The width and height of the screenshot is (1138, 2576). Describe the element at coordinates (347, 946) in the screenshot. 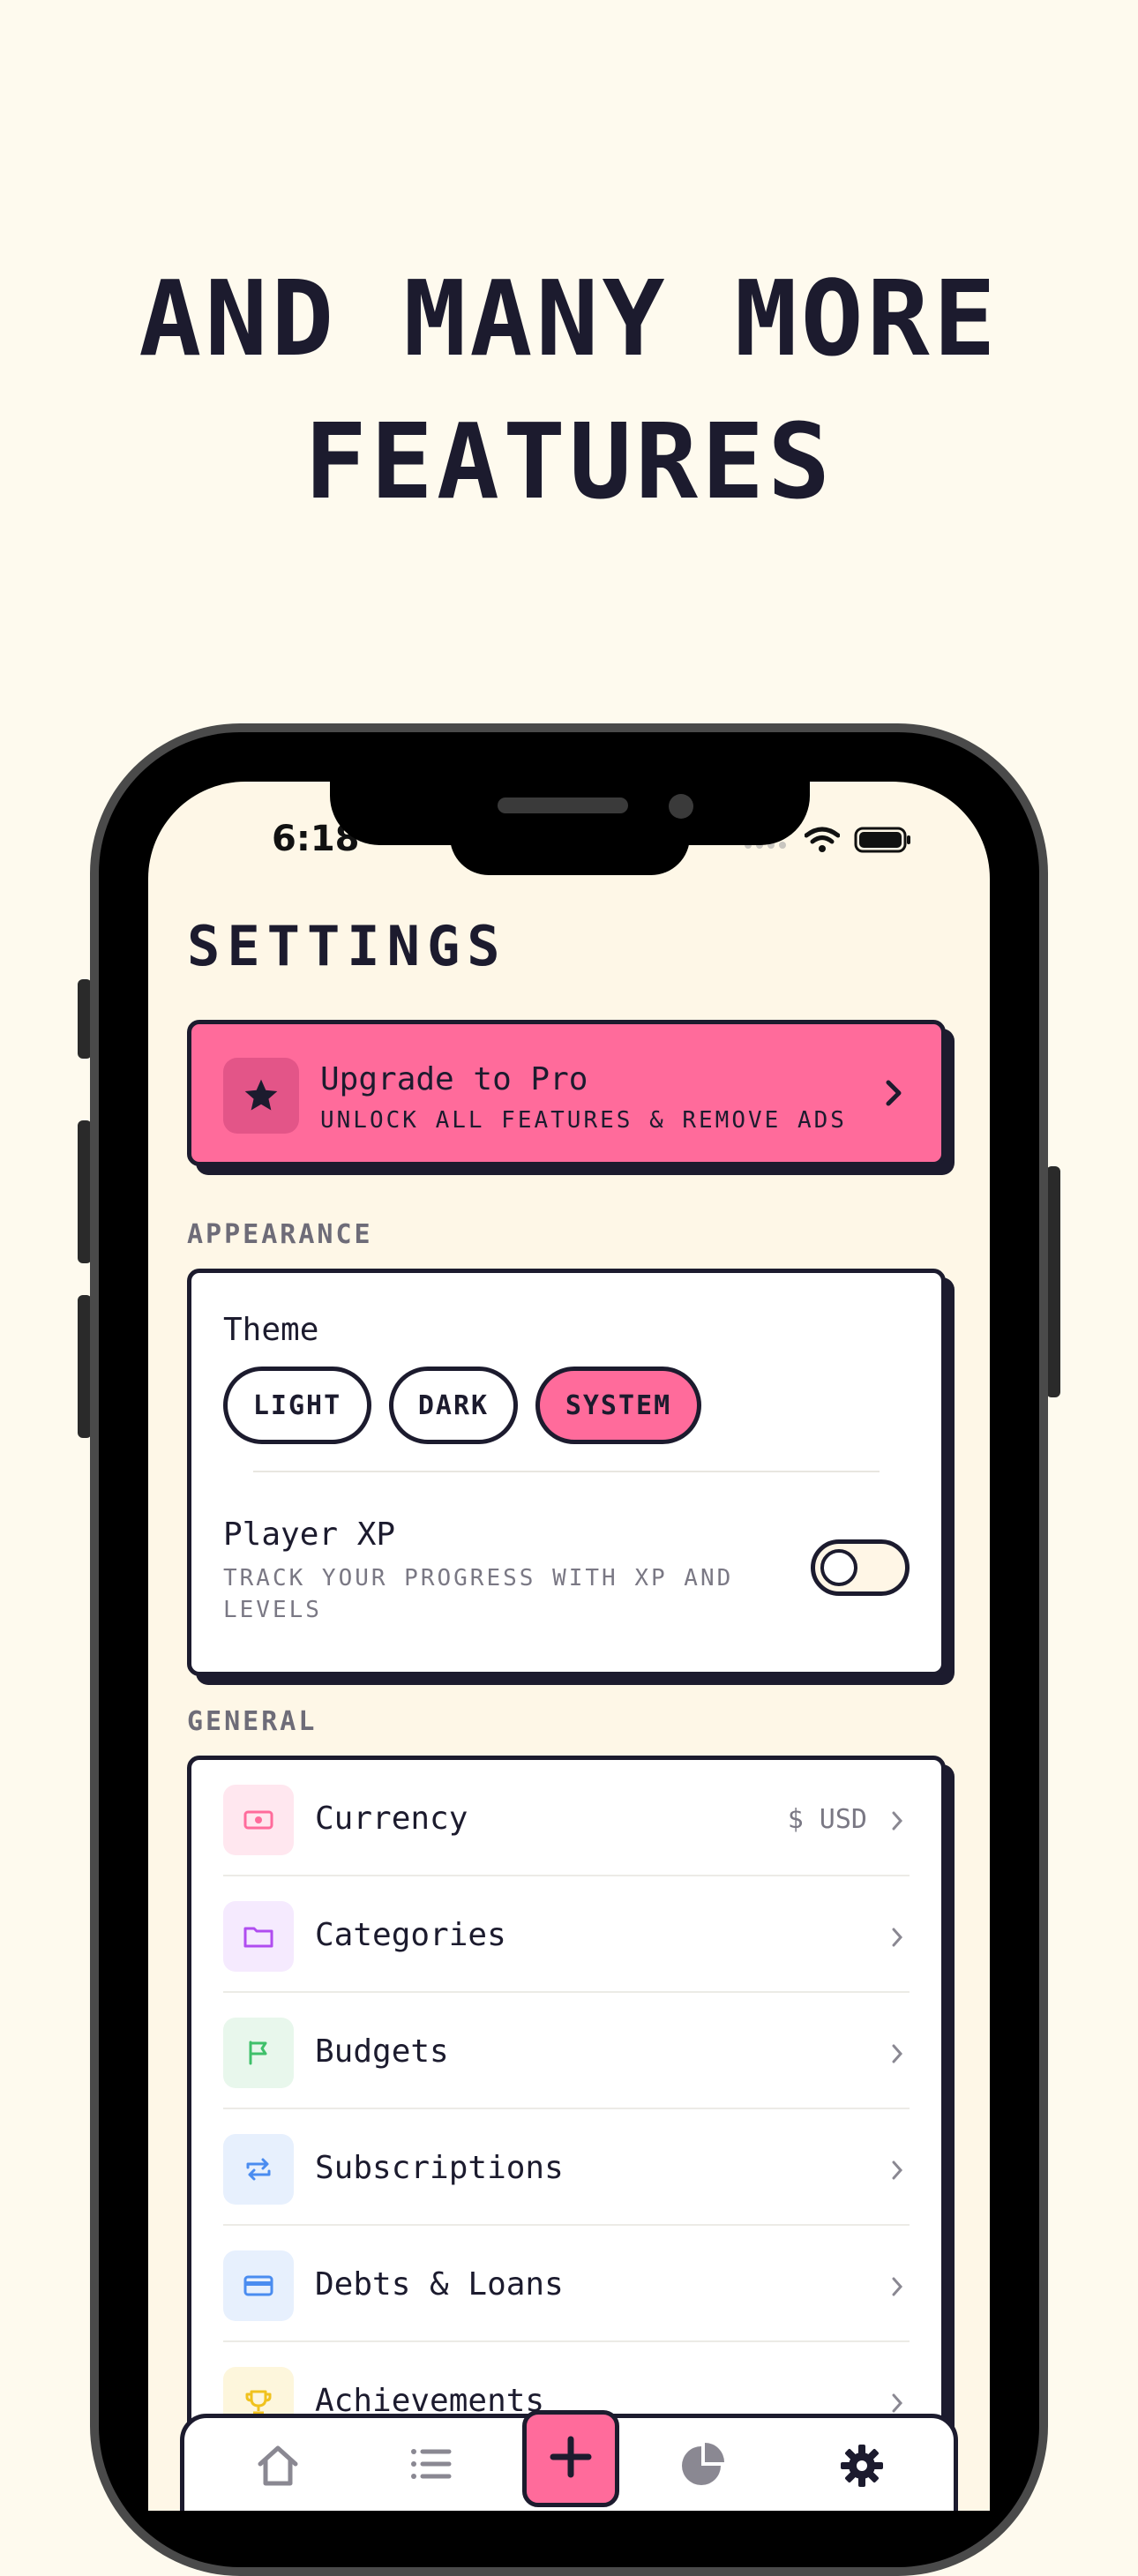

I see `page-title: SETTINGS` at that location.